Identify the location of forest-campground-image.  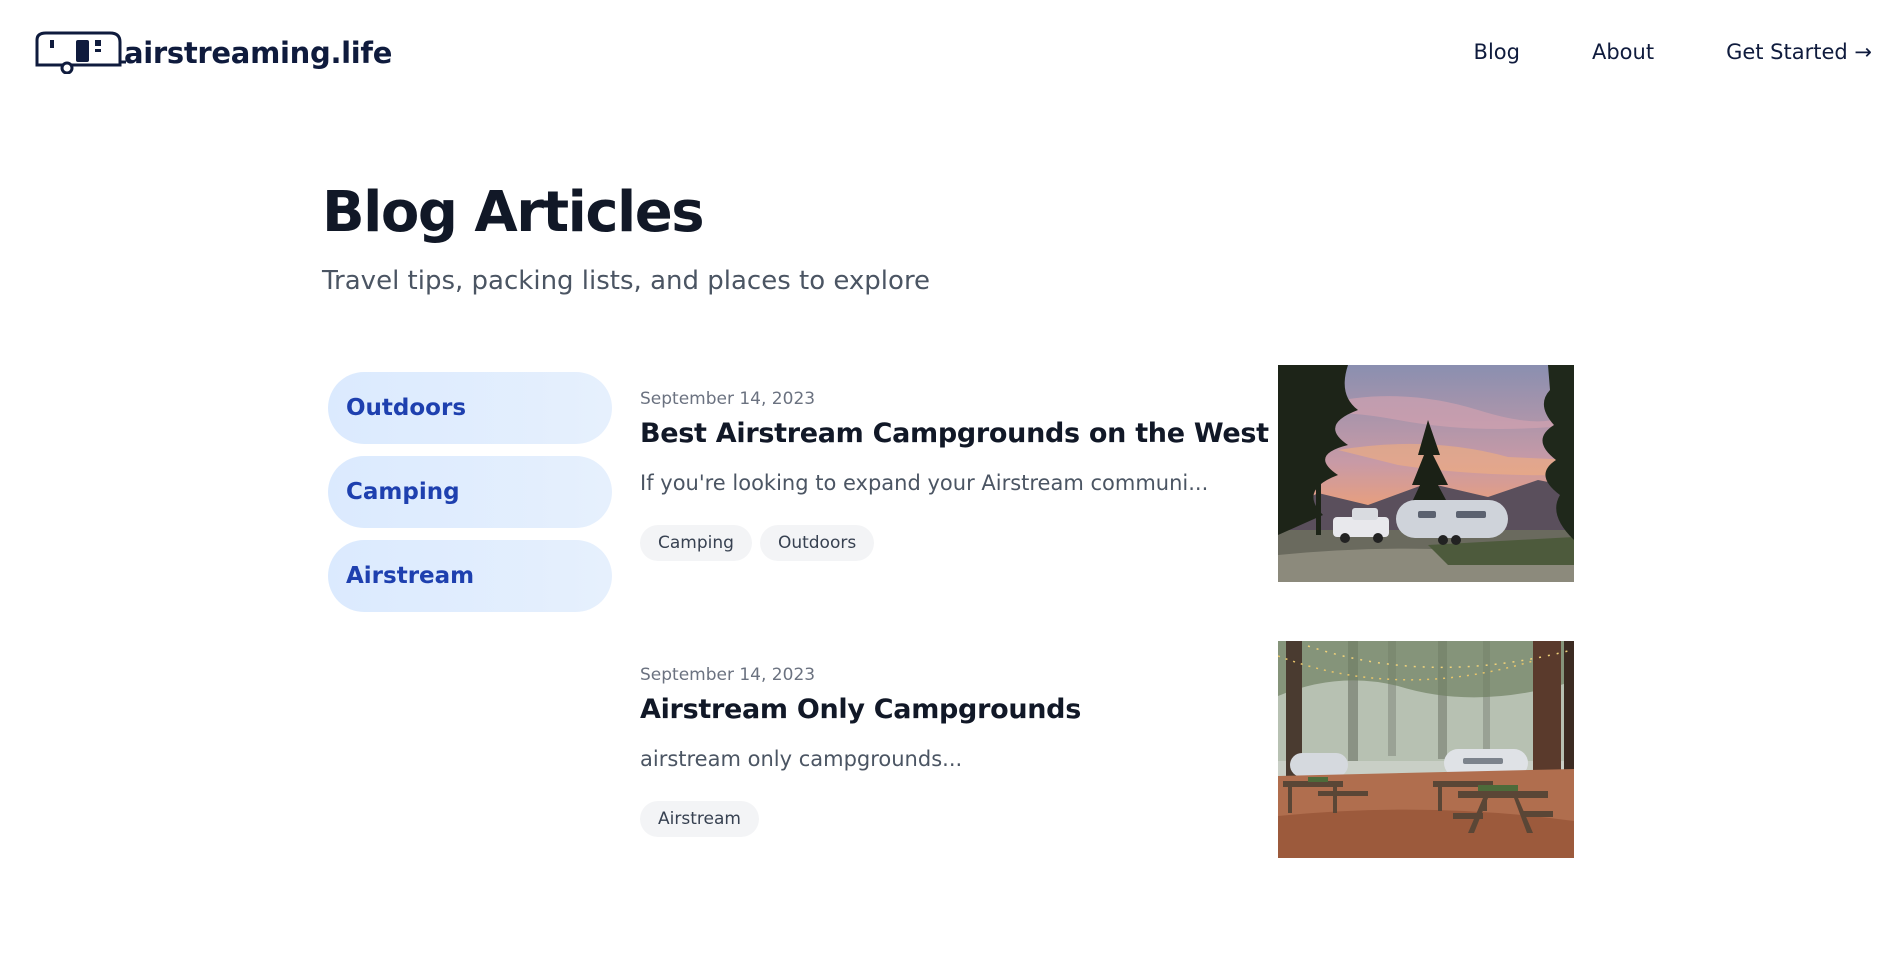
(1426, 749).